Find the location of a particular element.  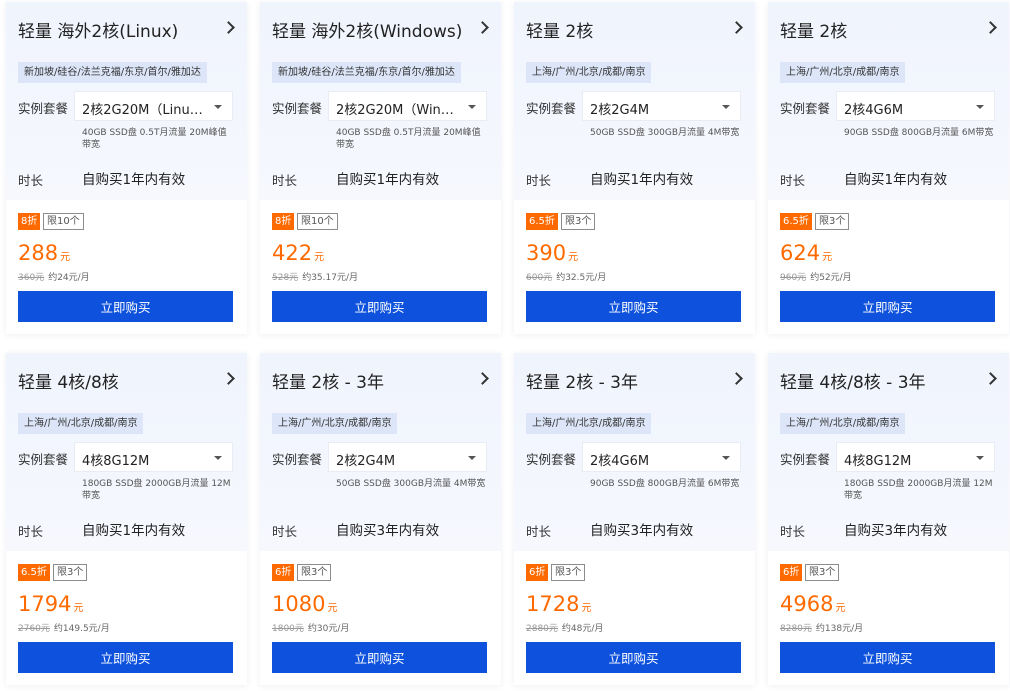

price-value: 422 is located at coordinates (292, 253).